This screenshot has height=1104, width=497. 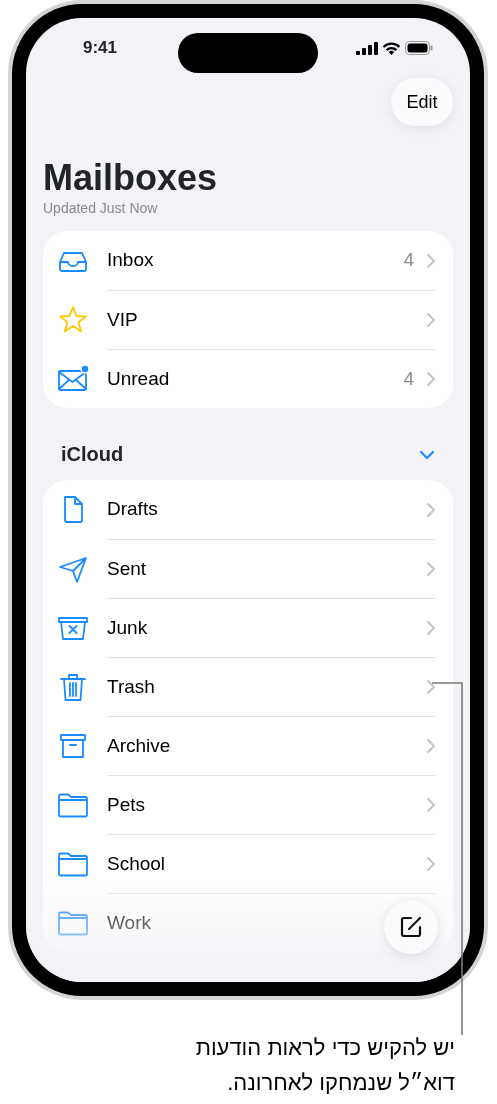 What do you see at coordinates (248, 319) in the screenshot?
I see `mailbox-row: VIP` at bounding box center [248, 319].